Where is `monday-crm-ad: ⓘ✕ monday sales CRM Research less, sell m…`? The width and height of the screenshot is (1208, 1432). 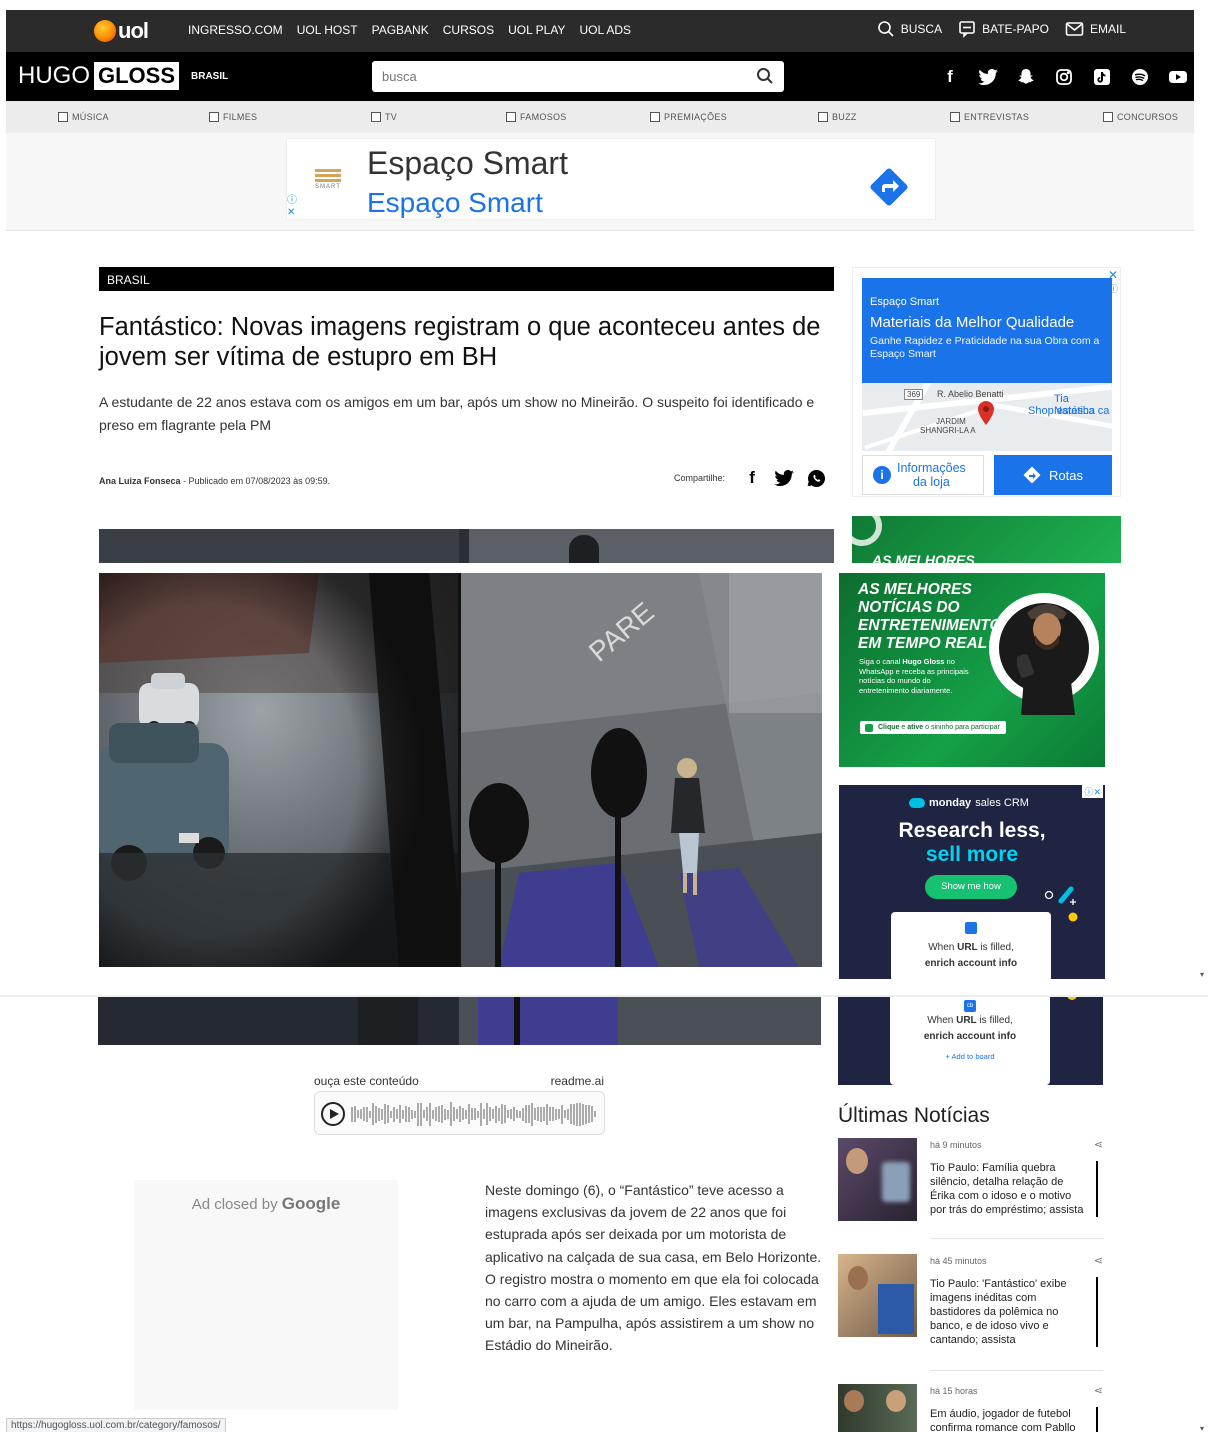
monday-crm-ad: ⓘ✕ monday sales CRM Research less, sell m… is located at coordinates (972, 882).